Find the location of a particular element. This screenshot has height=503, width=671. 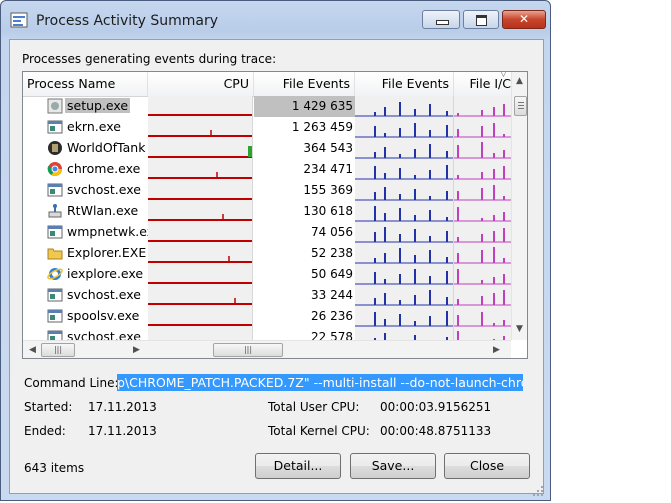

table-row: svchost.exe 33 244 is located at coordinates (267, 295).